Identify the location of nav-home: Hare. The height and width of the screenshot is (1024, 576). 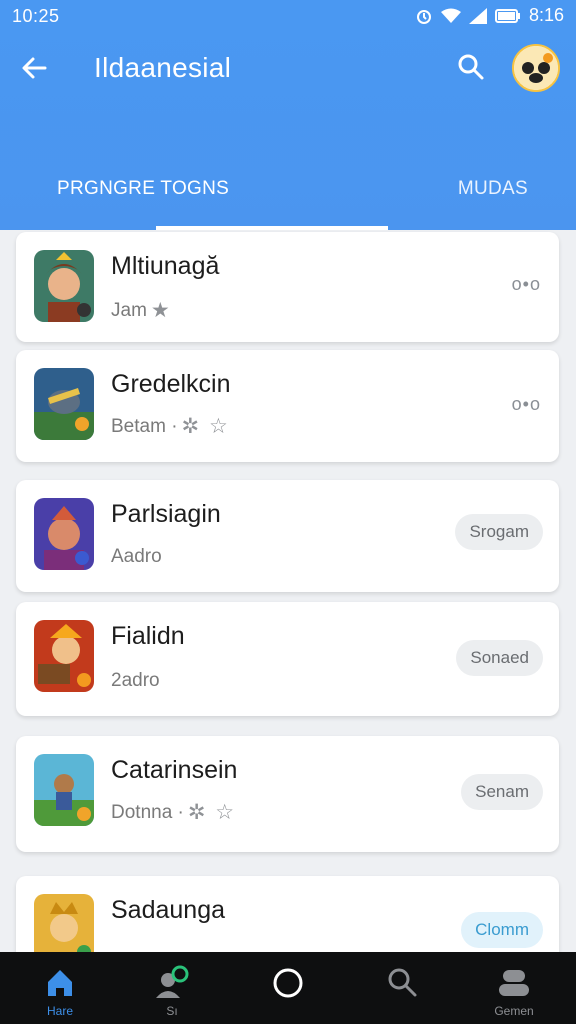
(60, 989).